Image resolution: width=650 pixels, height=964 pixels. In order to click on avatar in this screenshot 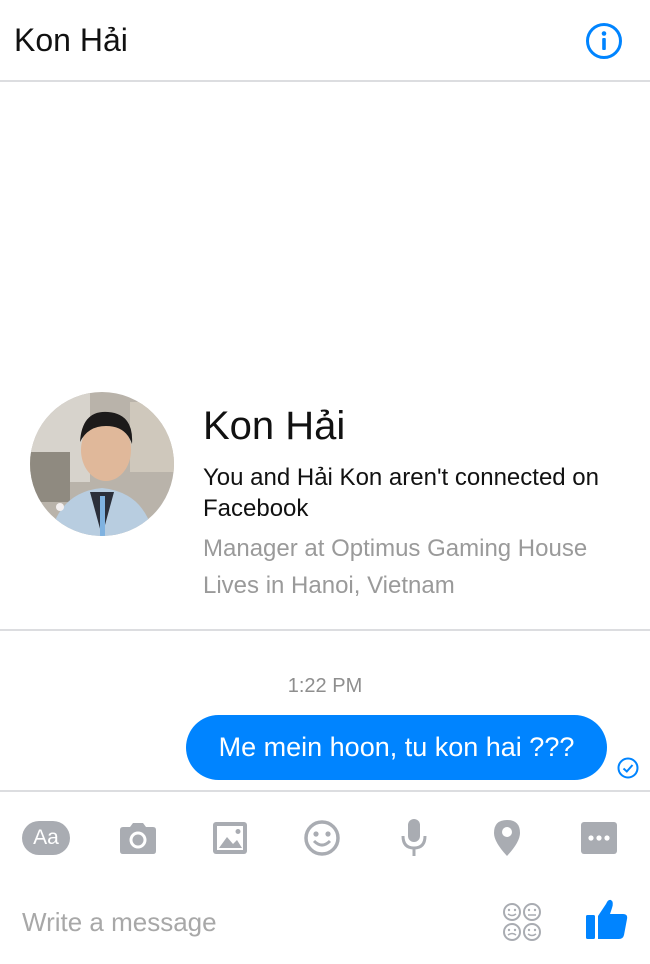, I will do `click(102, 464)`.